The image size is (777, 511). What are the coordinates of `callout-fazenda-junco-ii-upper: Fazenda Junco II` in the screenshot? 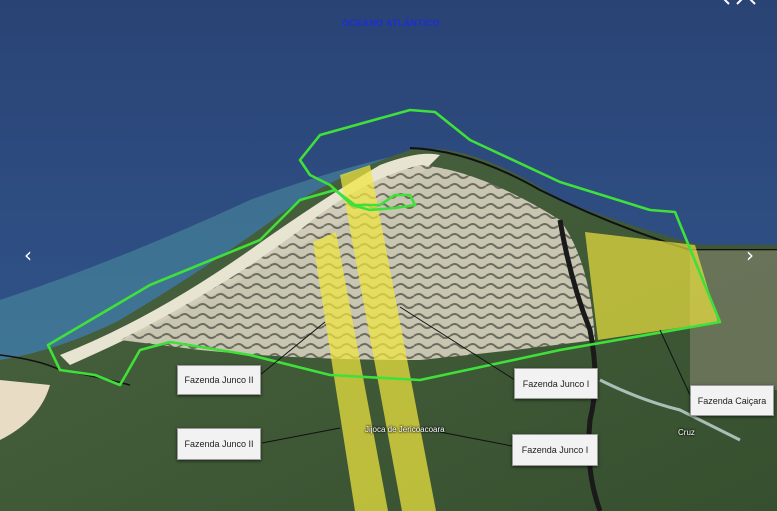 It's located at (219, 380).